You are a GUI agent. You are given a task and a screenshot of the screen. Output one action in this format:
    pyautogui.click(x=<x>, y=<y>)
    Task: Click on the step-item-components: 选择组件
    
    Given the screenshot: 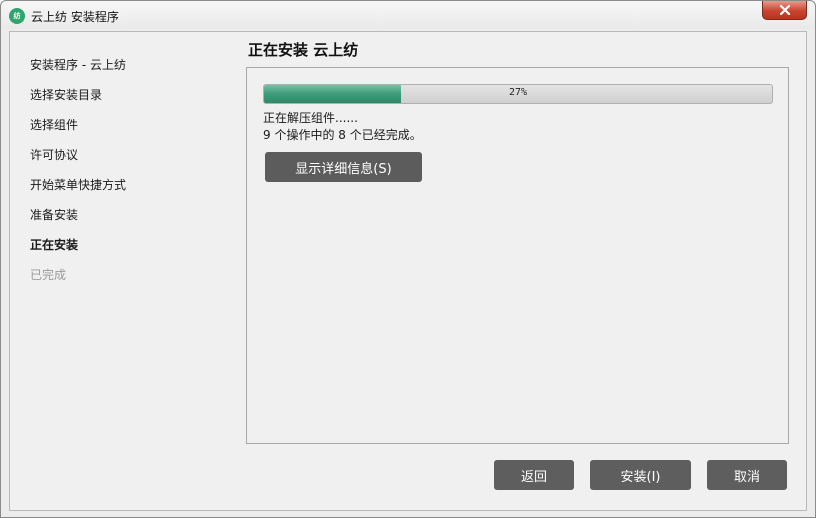 What is the action you would take?
    pyautogui.click(x=54, y=125)
    